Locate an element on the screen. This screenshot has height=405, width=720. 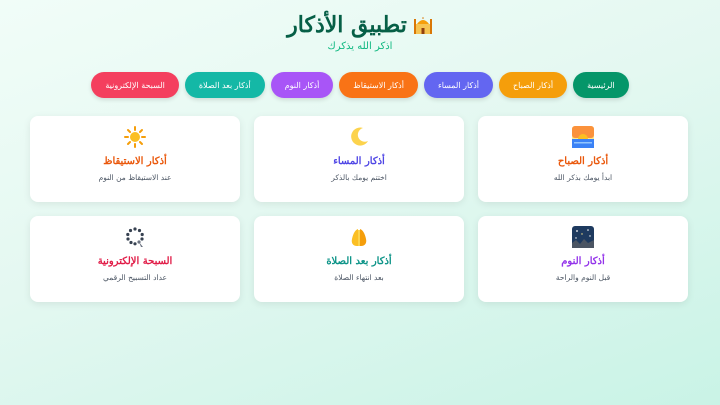
card-morning: أذكار الصباح ابدأ يومك بذكر الله is located at coordinates (583, 159).